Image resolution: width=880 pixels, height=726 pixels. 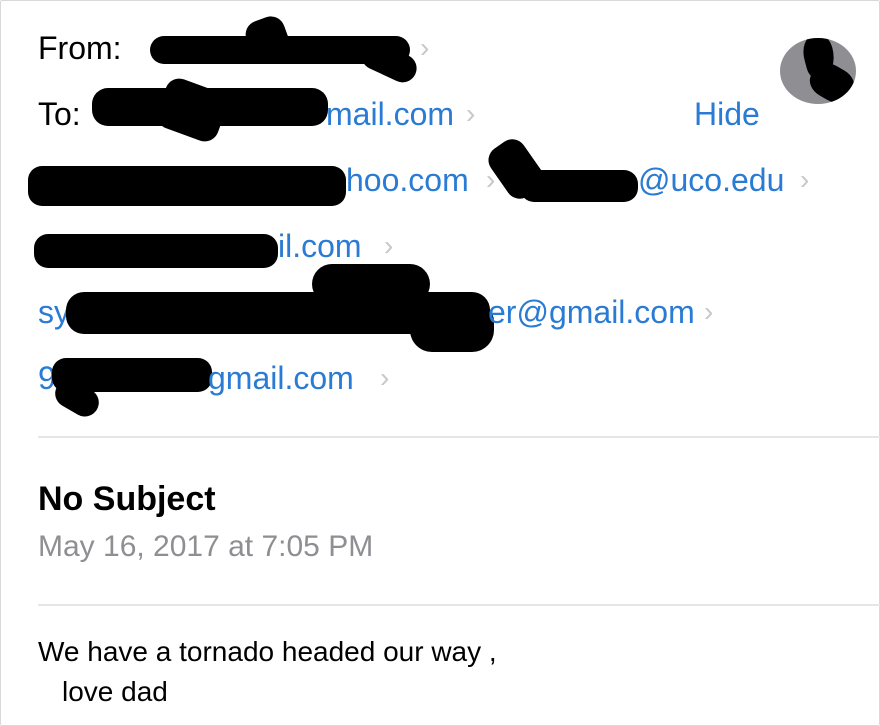 I want to click on body-divider, so click(x=459, y=605).